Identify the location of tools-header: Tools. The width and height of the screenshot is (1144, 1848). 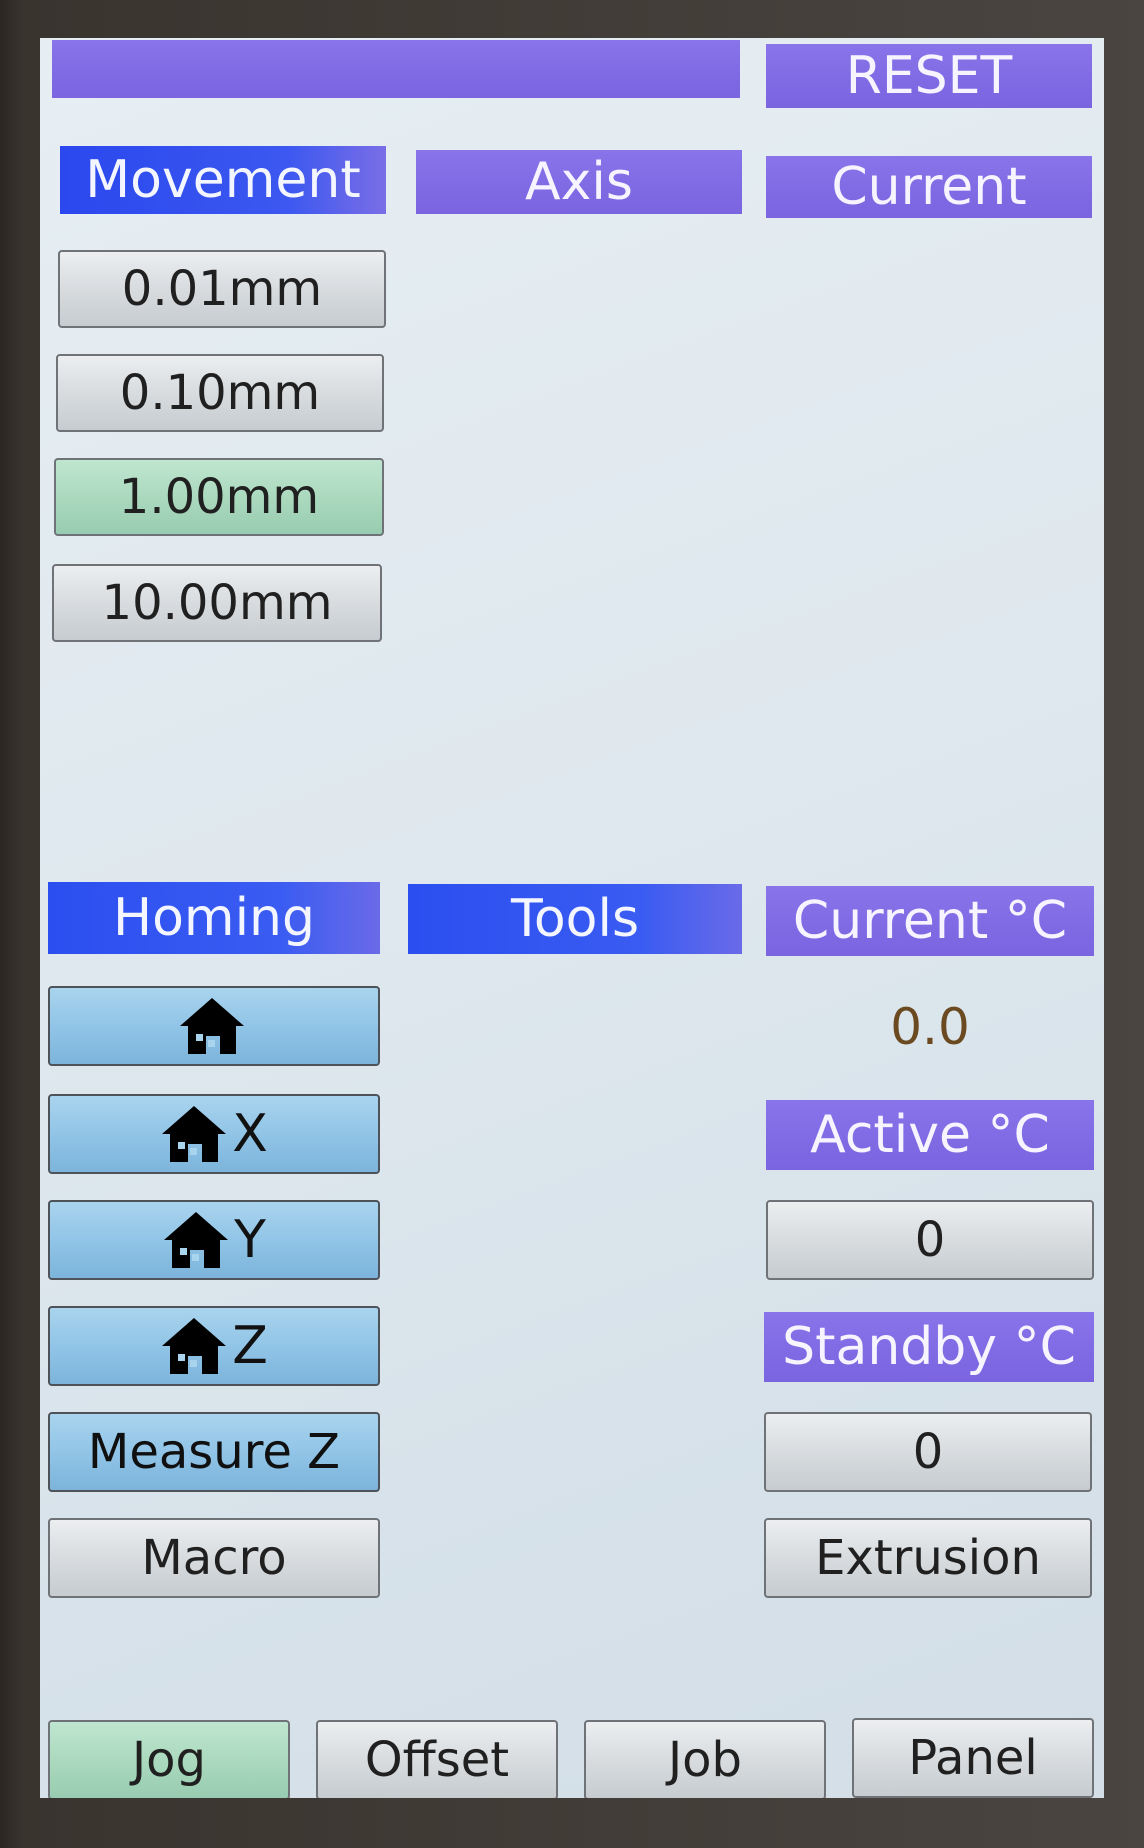
(575, 919).